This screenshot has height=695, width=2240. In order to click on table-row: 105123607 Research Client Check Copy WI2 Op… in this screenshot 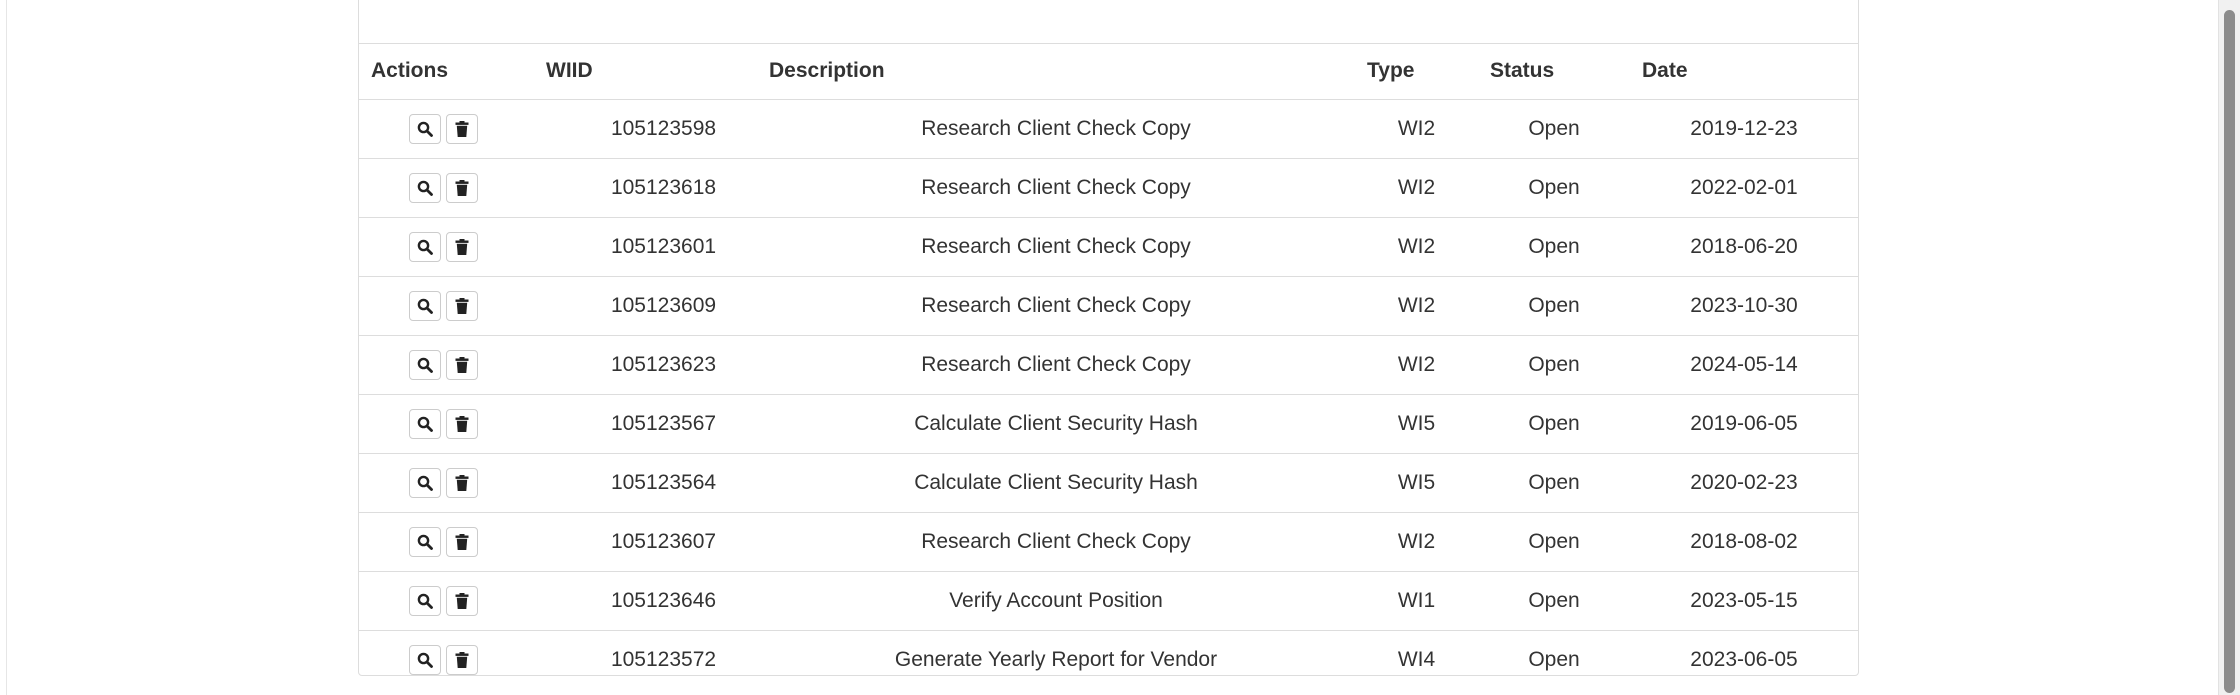, I will do `click(1108, 541)`.